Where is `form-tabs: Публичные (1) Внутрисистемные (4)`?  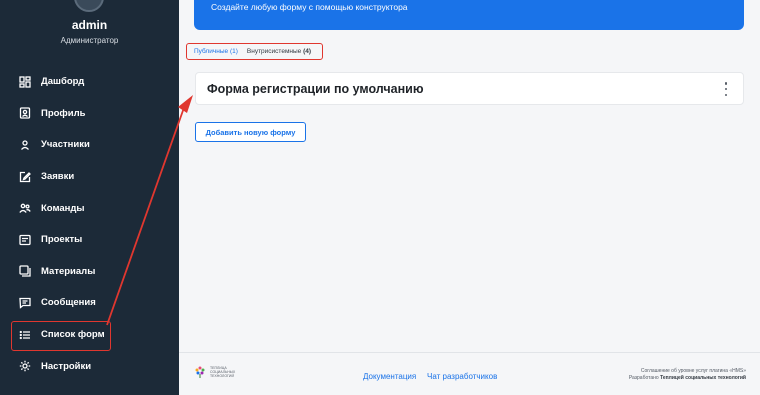 form-tabs: Публичные (1) Внутрисистемные (4) is located at coordinates (254, 51).